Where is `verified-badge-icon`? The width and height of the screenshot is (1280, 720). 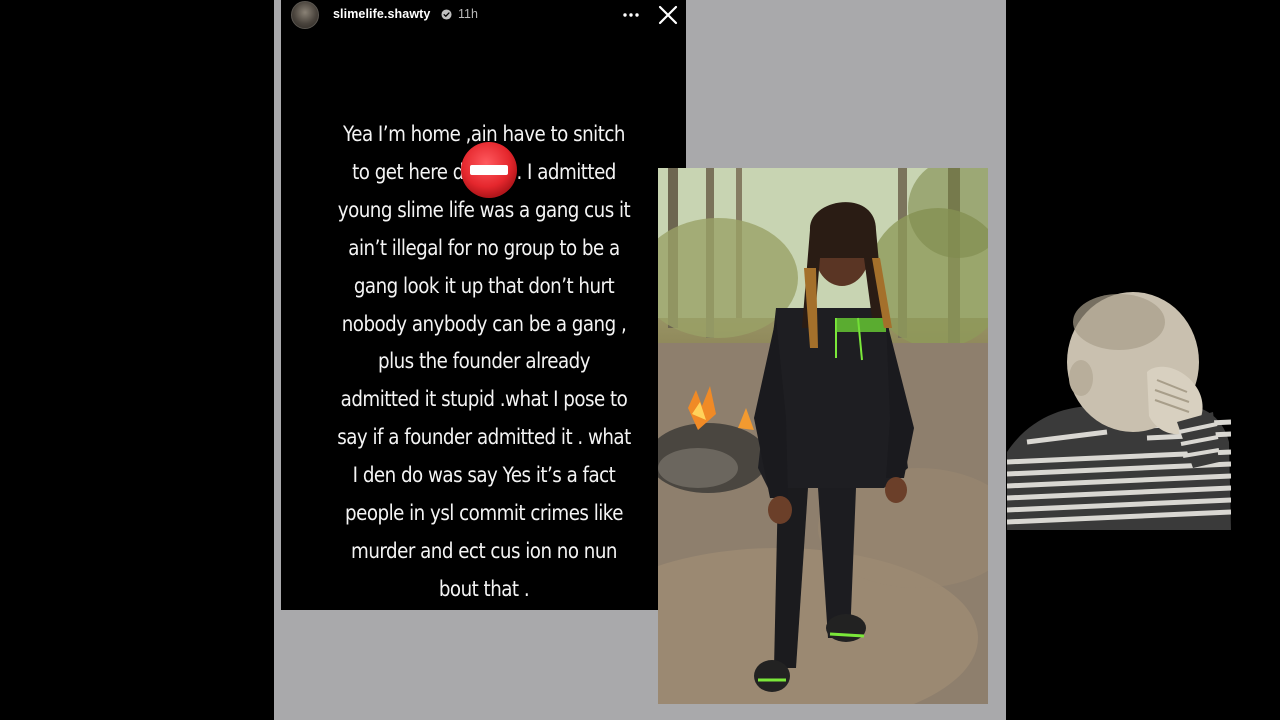 verified-badge-icon is located at coordinates (446, 14).